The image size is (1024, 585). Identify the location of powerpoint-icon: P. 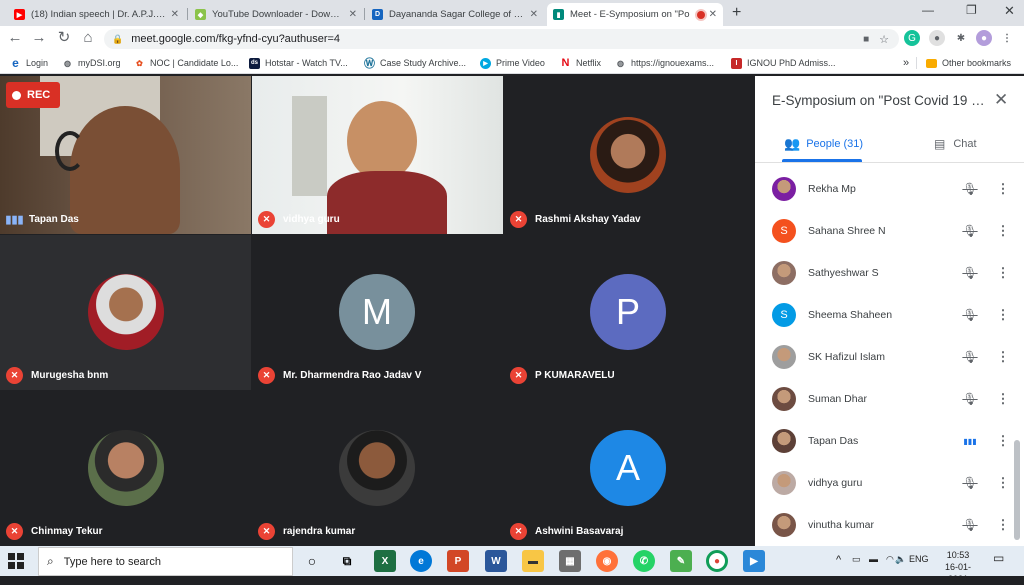
(458, 561).